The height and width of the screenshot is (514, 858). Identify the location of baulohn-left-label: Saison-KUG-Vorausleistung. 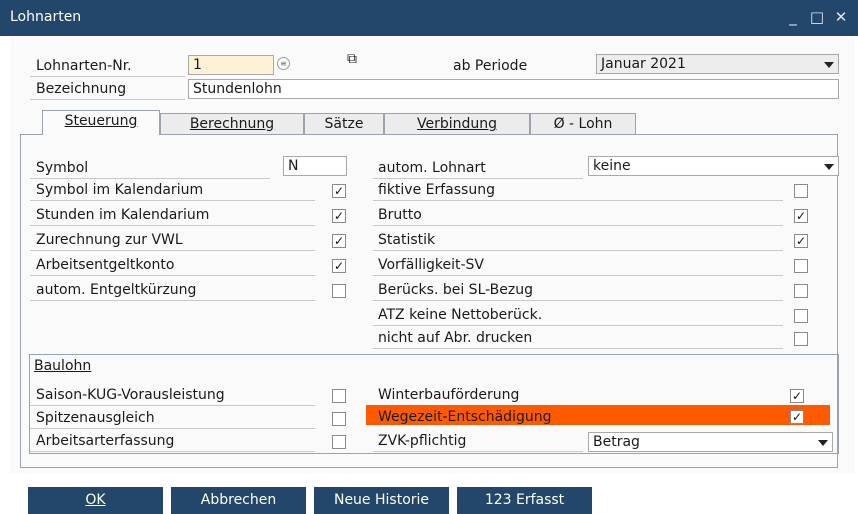
(130, 395).